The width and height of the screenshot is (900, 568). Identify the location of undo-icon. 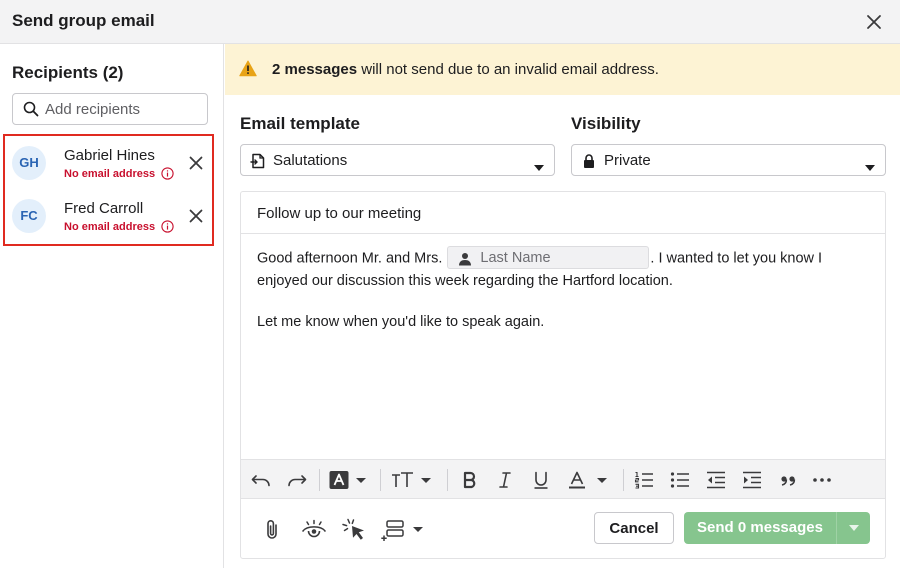
(261, 480).